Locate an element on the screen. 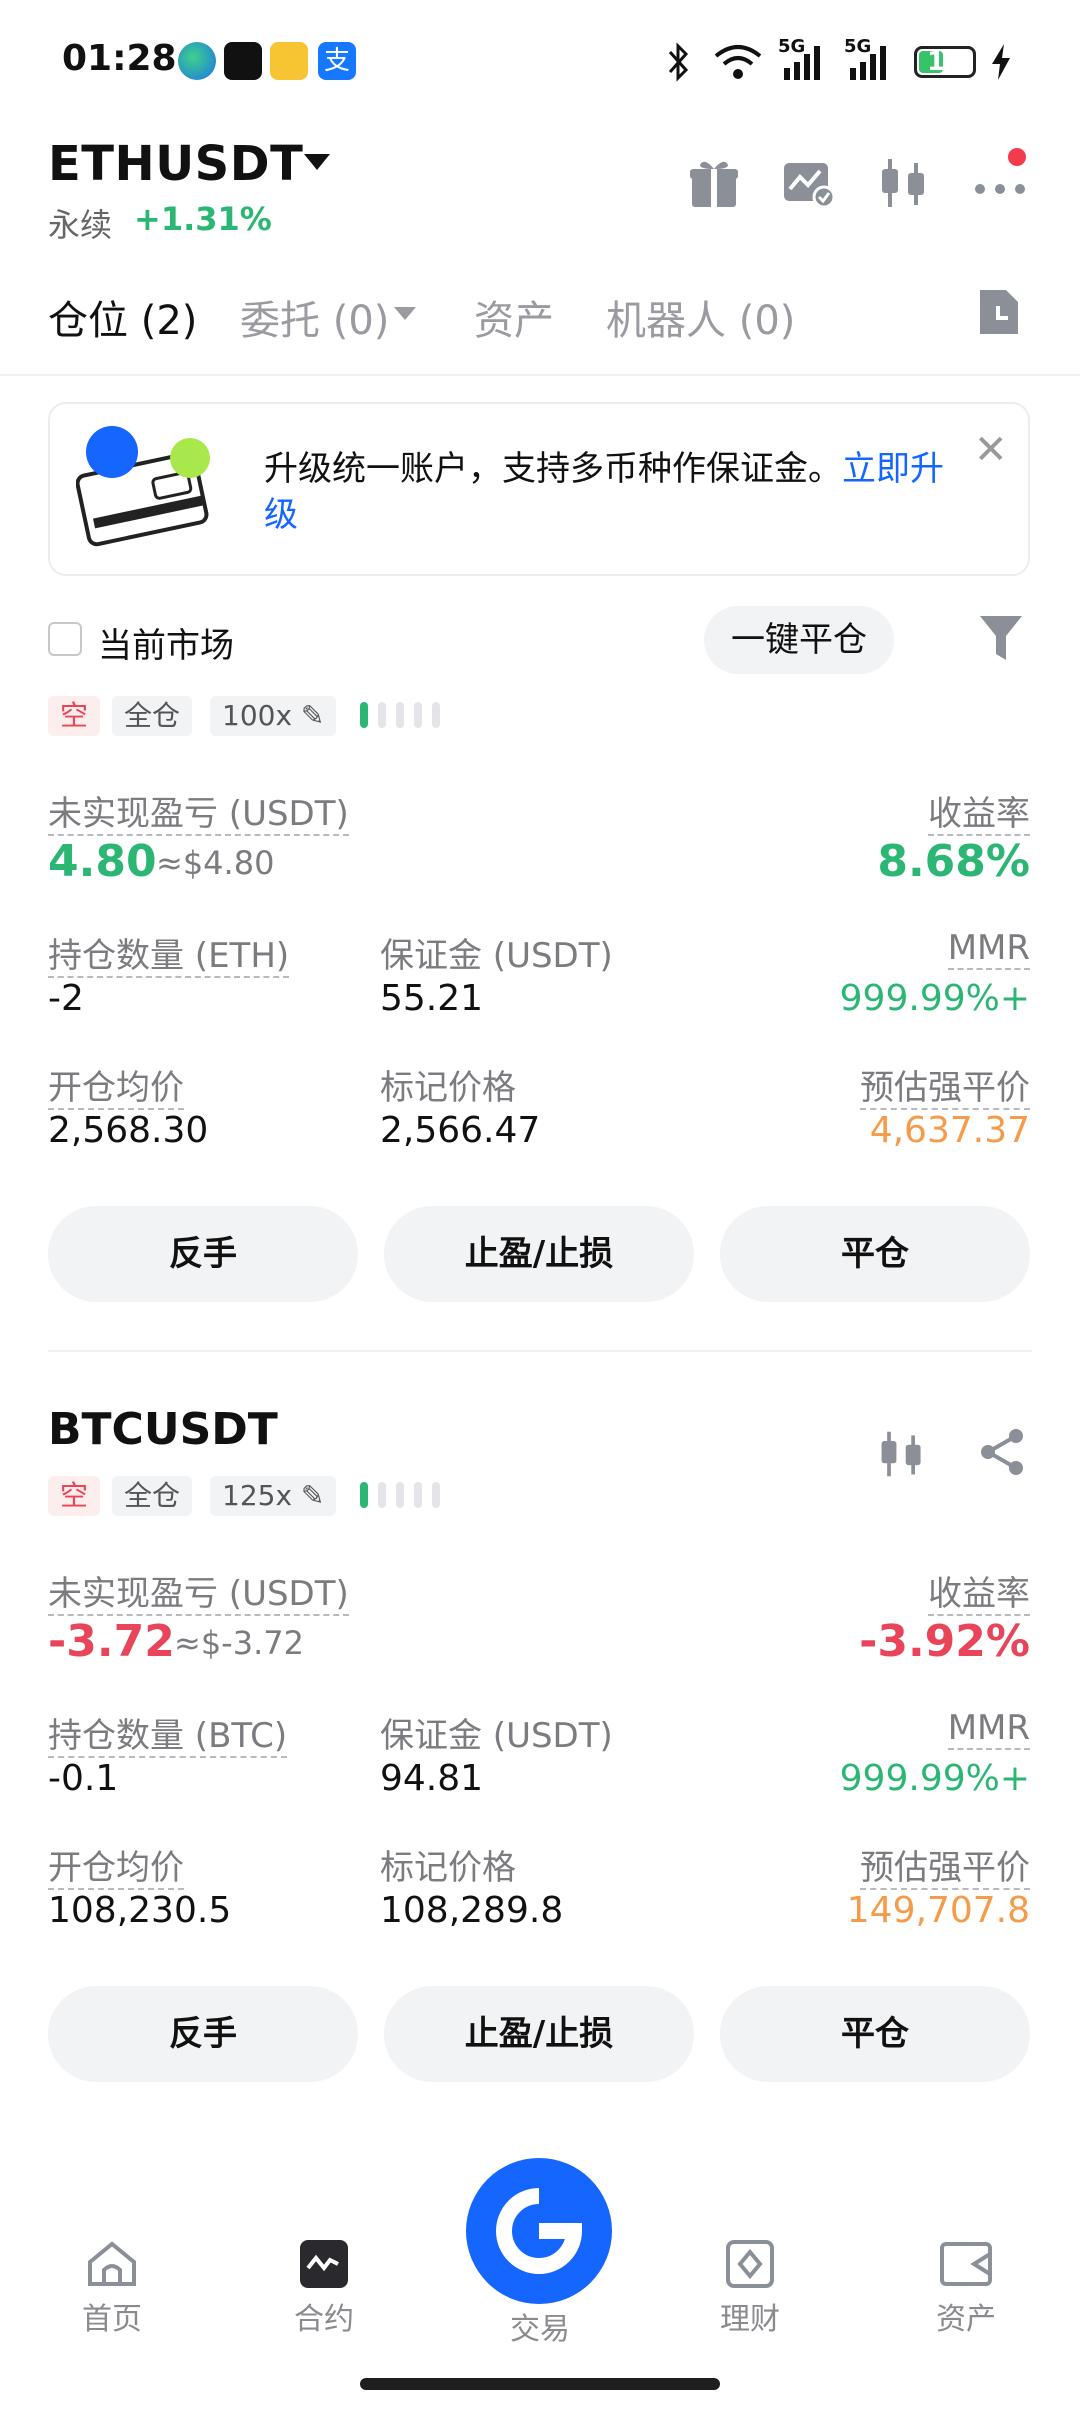 The image size is (1080, 2412). contract-type: 永续 is located at coordinates (80, 225).